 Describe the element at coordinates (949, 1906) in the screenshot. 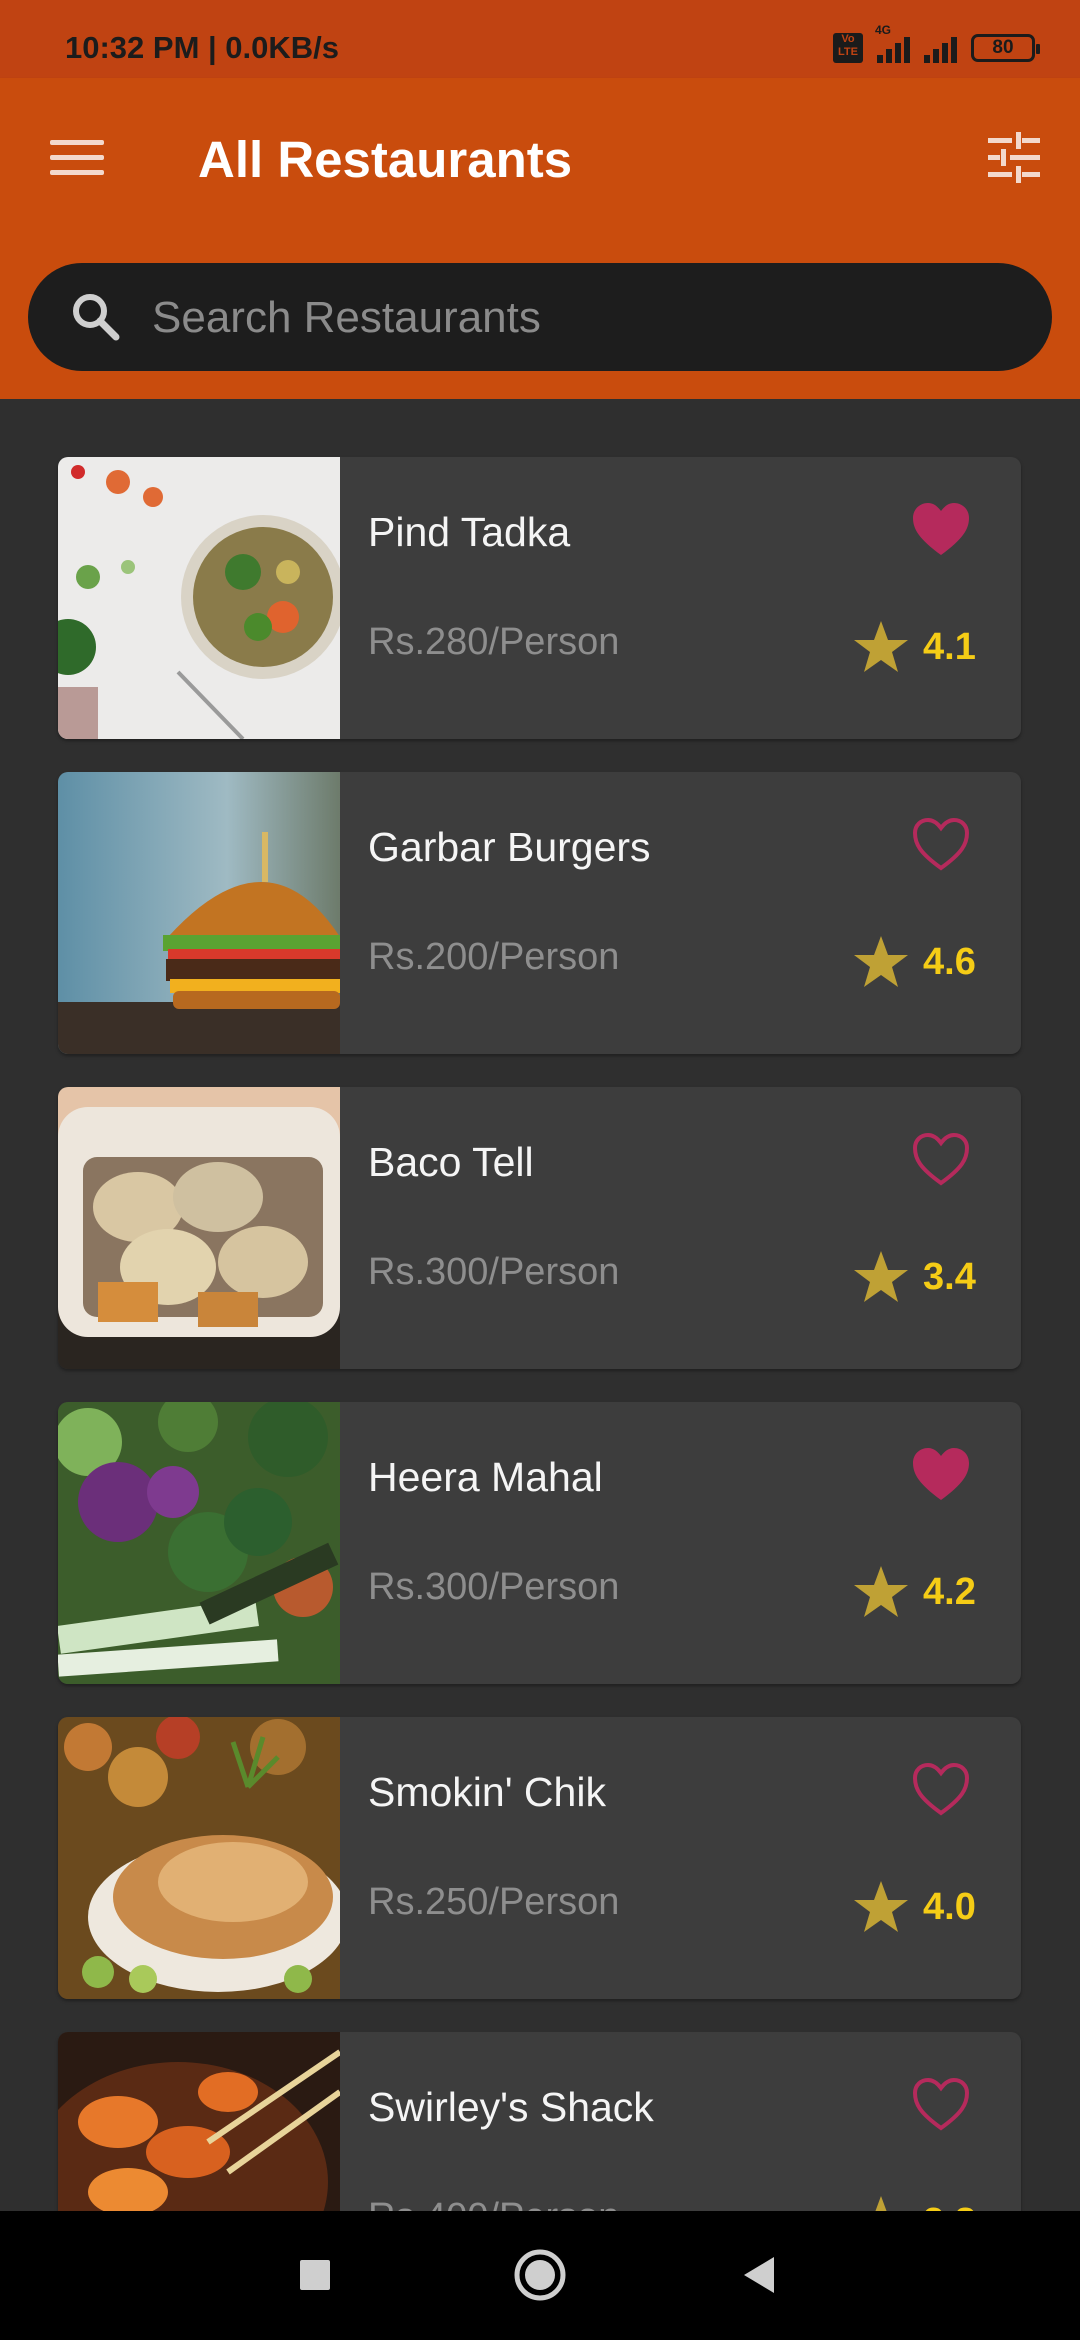

I see `rating-value: 4.0` at that location.